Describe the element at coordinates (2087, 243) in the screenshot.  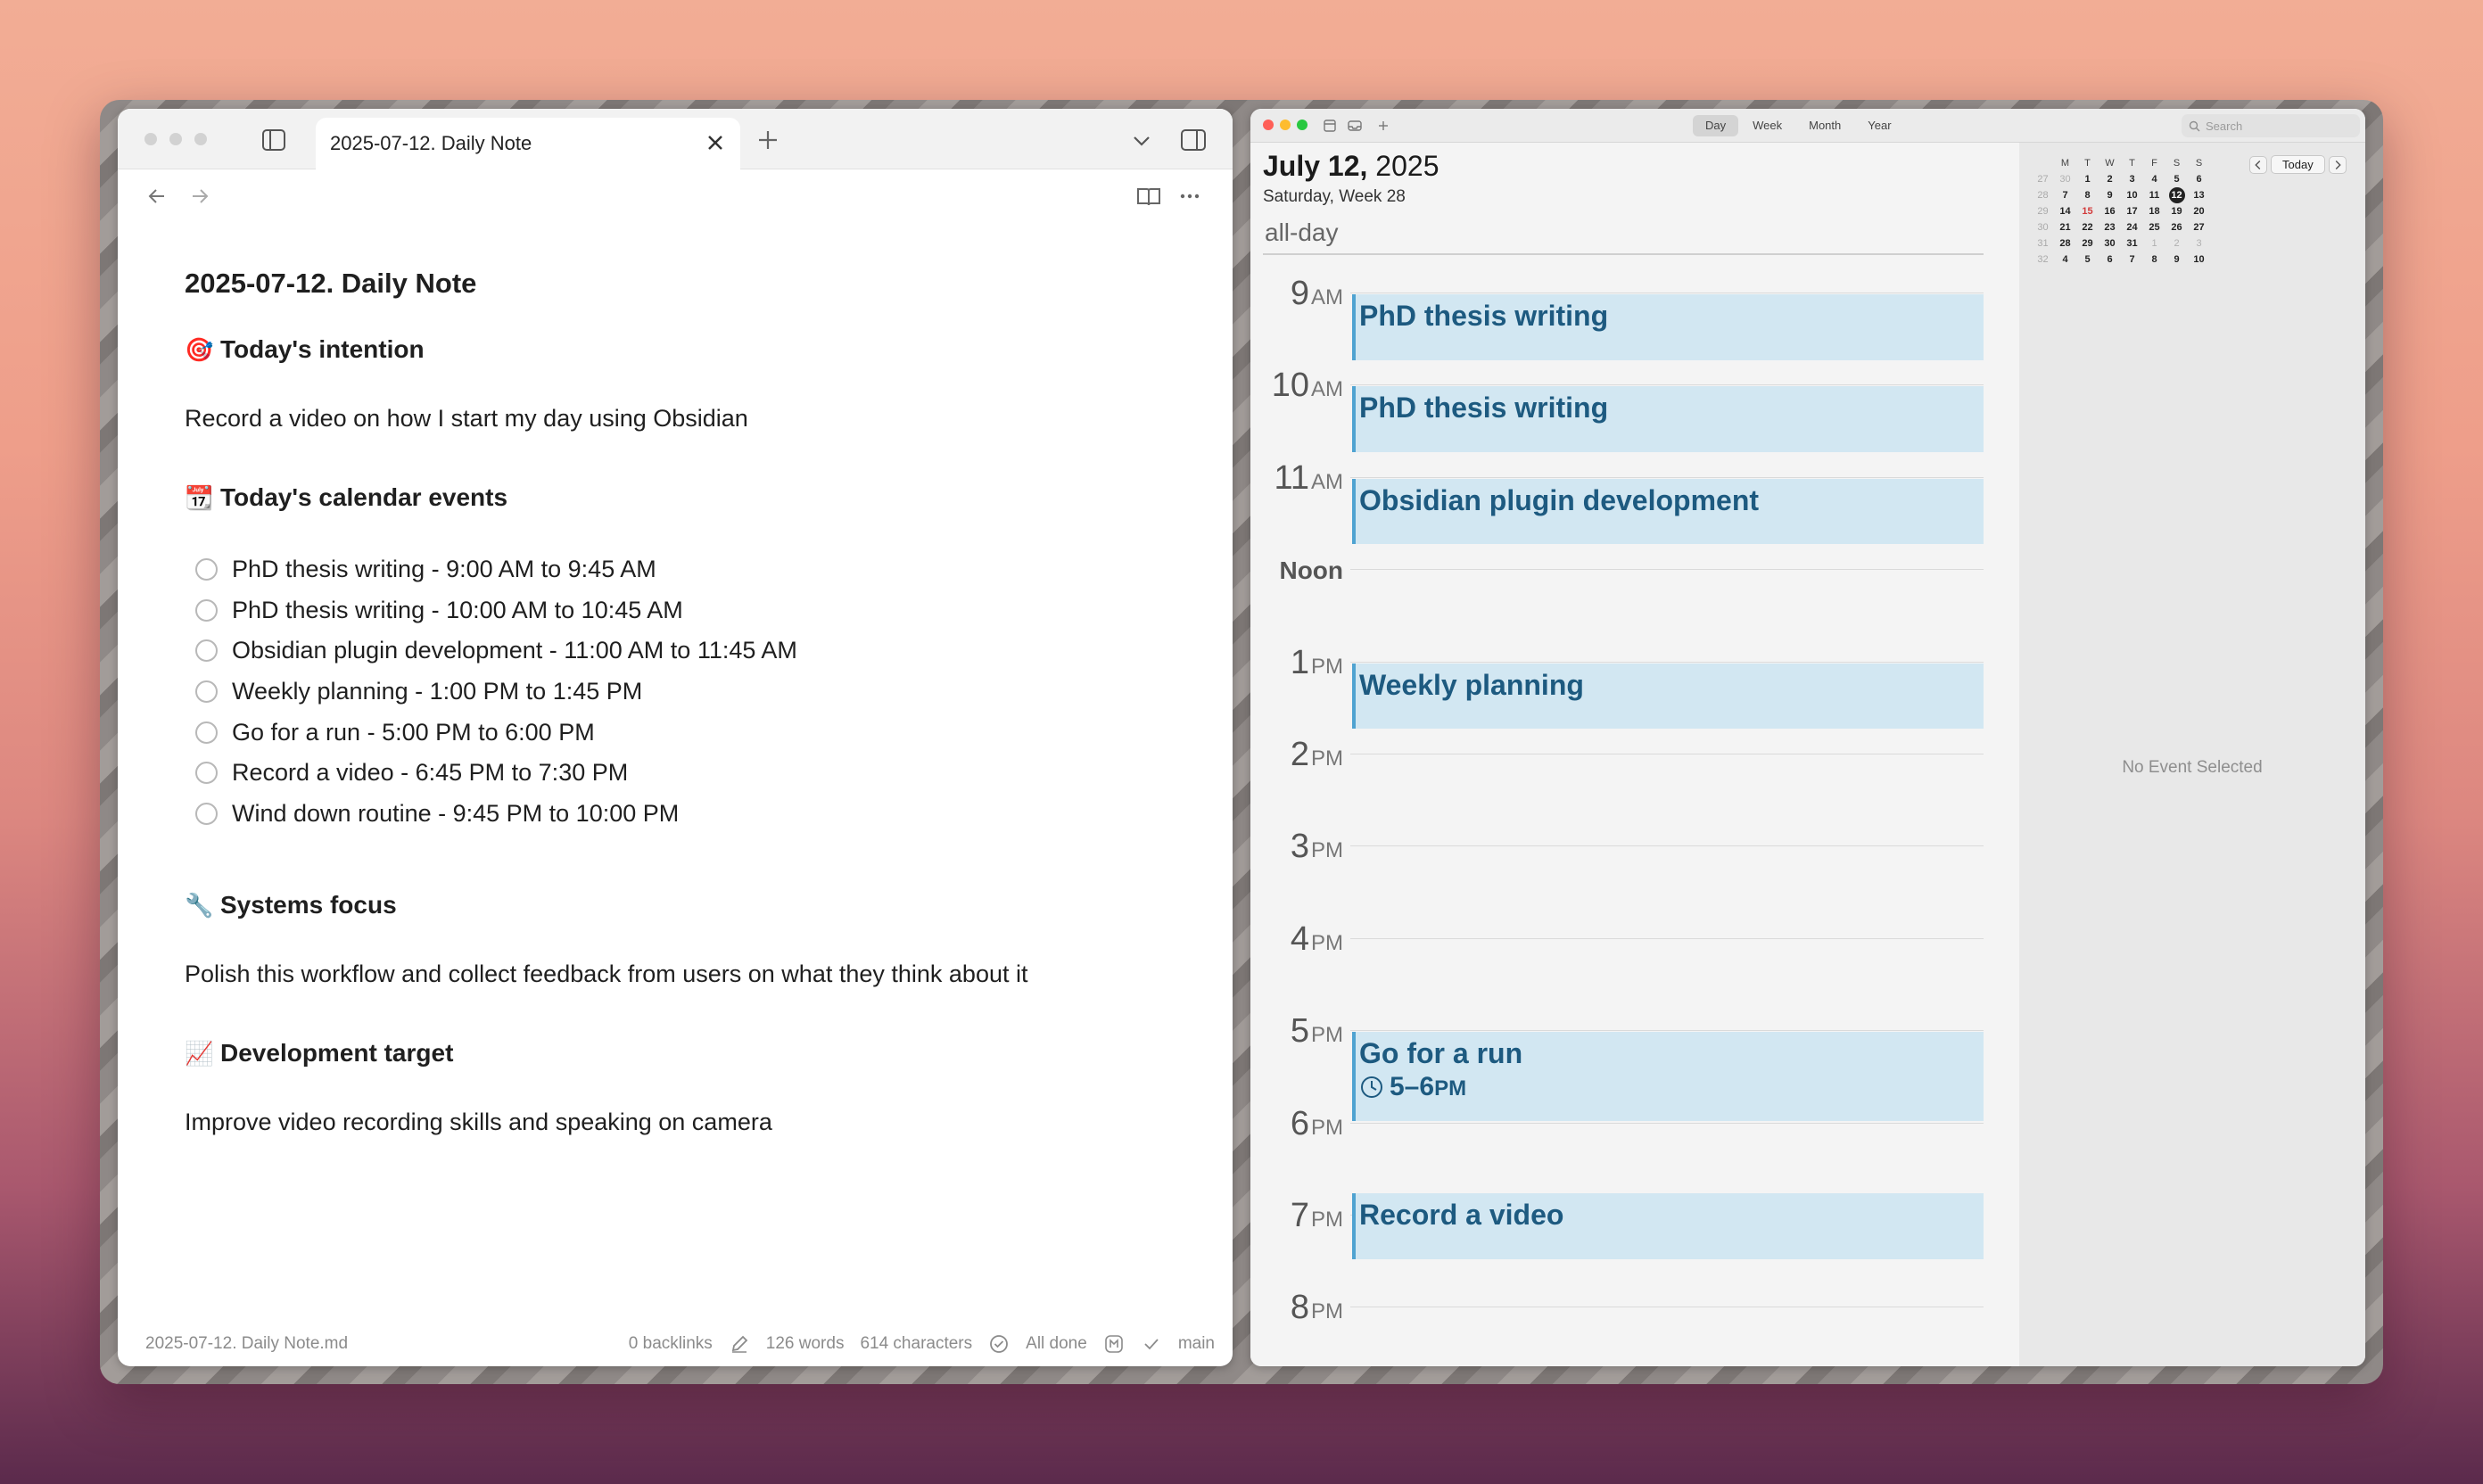
I see `mini-calendar-day: 29` at that location.